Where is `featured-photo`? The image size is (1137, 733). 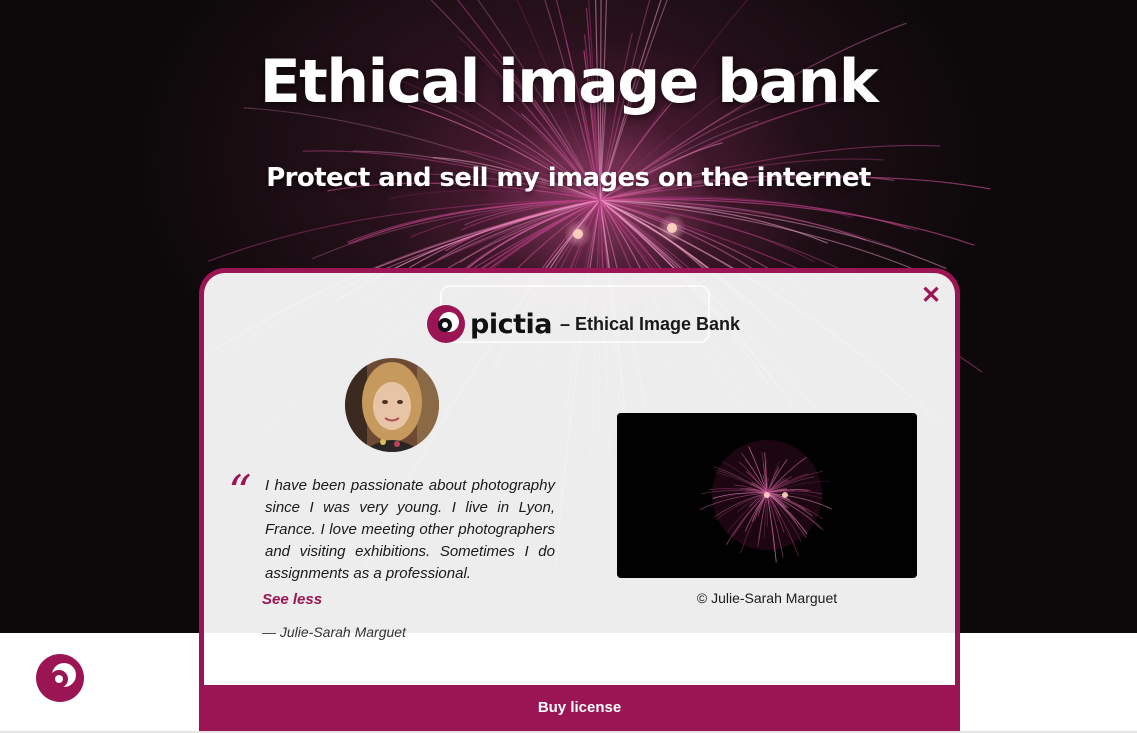
featured-photo is located at coordinates (767, 495).